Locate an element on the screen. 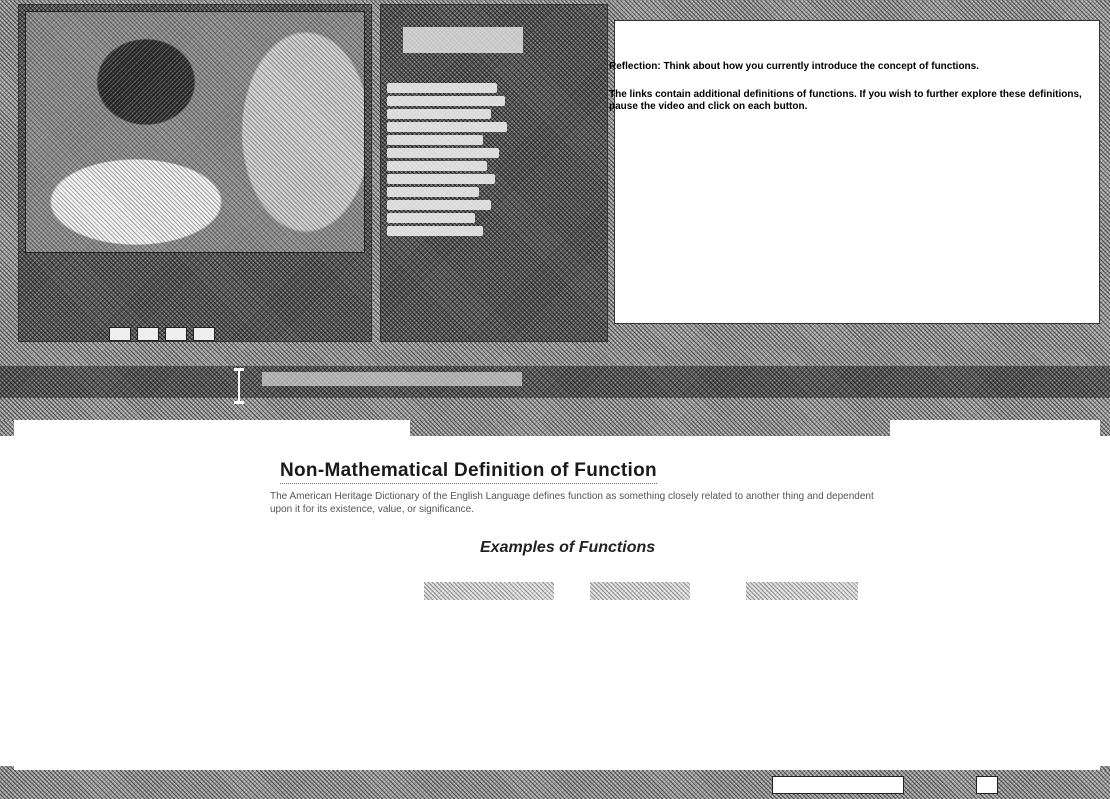 The width and height of the screenshot is (1110, 799). content-header-strip is located at coordinates (650, 428).